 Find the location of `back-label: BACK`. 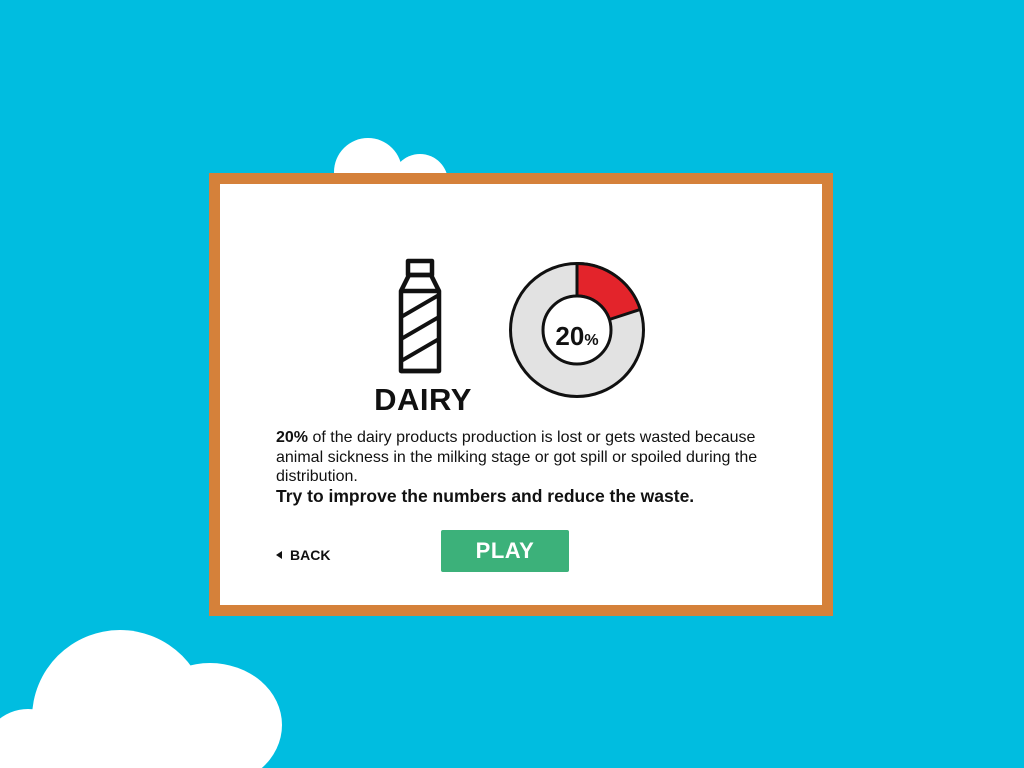

back-label: BACK is located at coordinates (310, 555).